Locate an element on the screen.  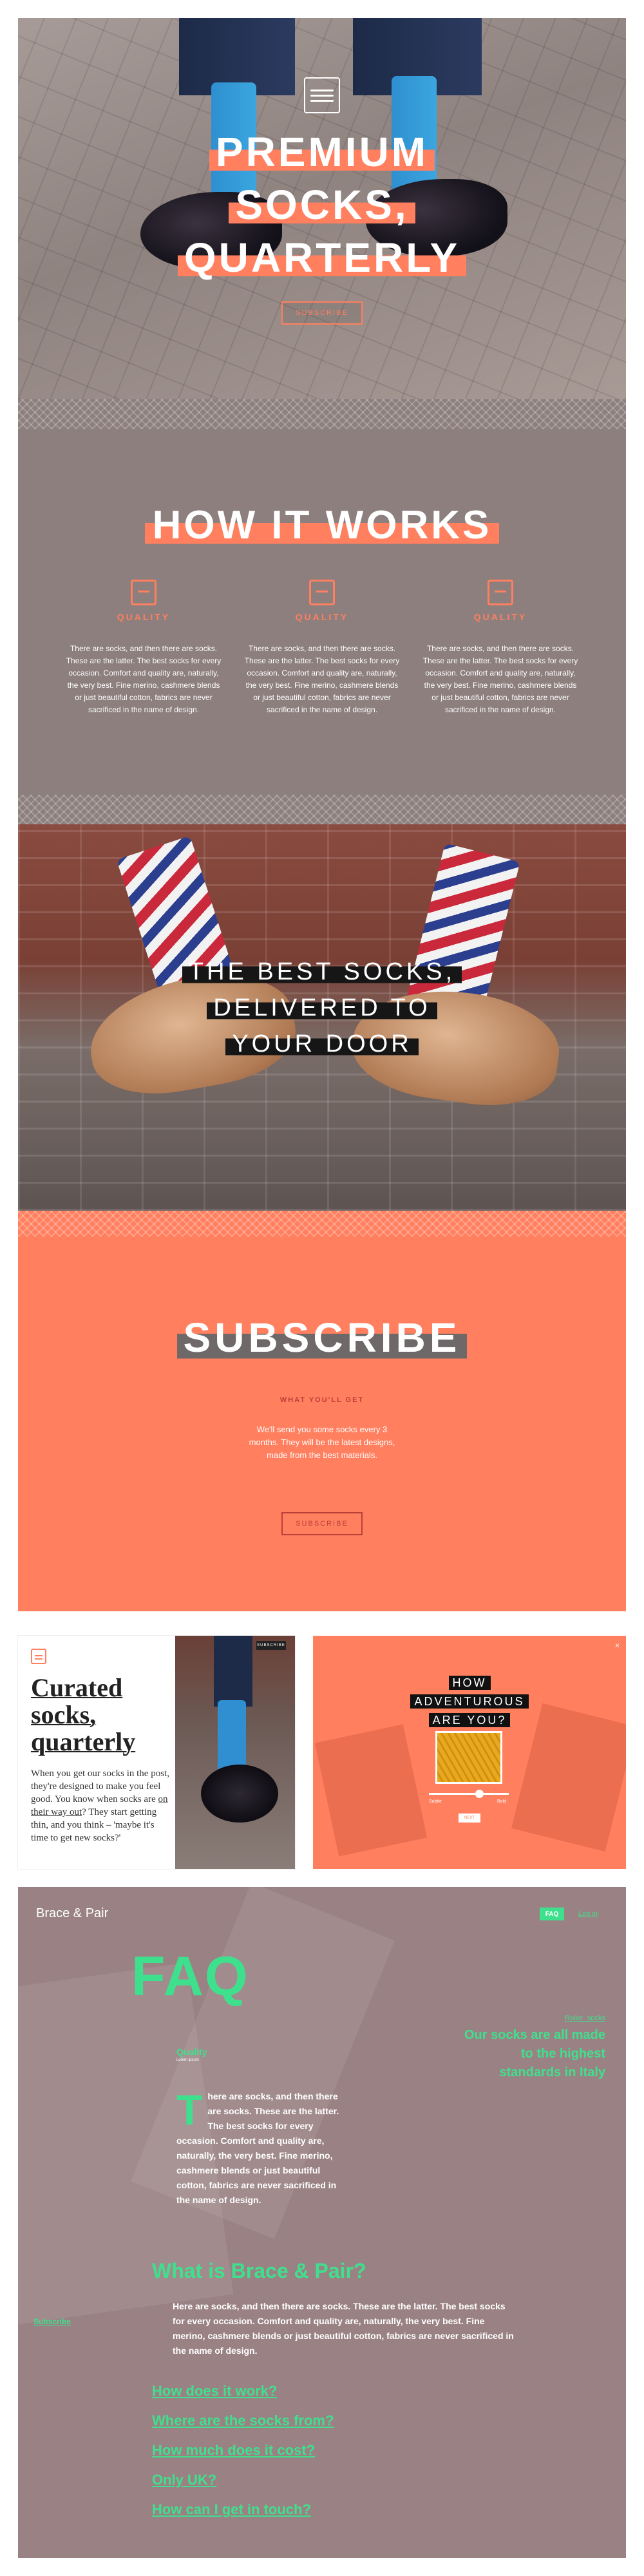
hero-subscribe-button: SUBSCRIBE is located at coordinates (322, 313).